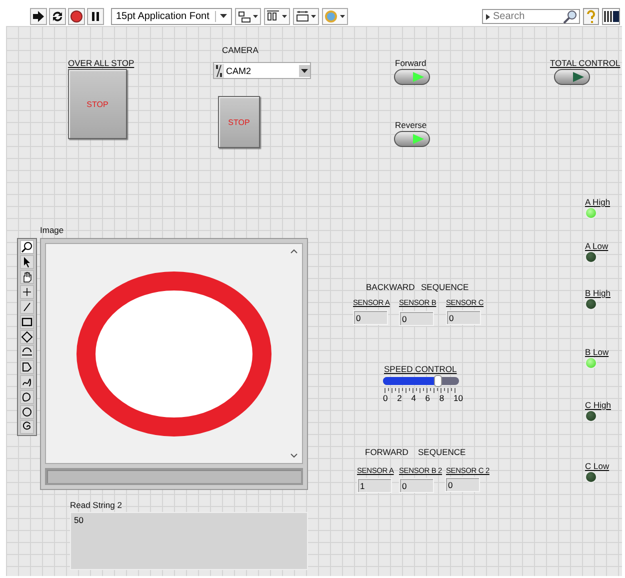 The image size is (625, 578). Describe the element at coordinates (427, 398) in the screenshot. I see `scale-label: 6` at that location.